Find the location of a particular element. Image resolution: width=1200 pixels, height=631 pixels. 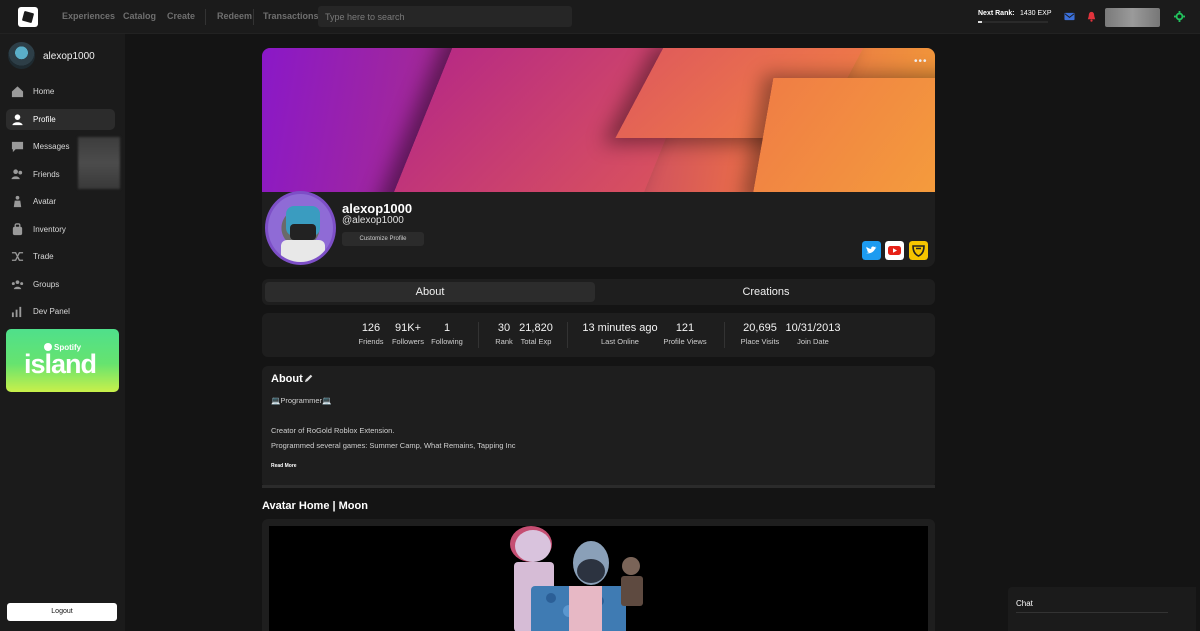

search-input is located at coordinates (445, 16).